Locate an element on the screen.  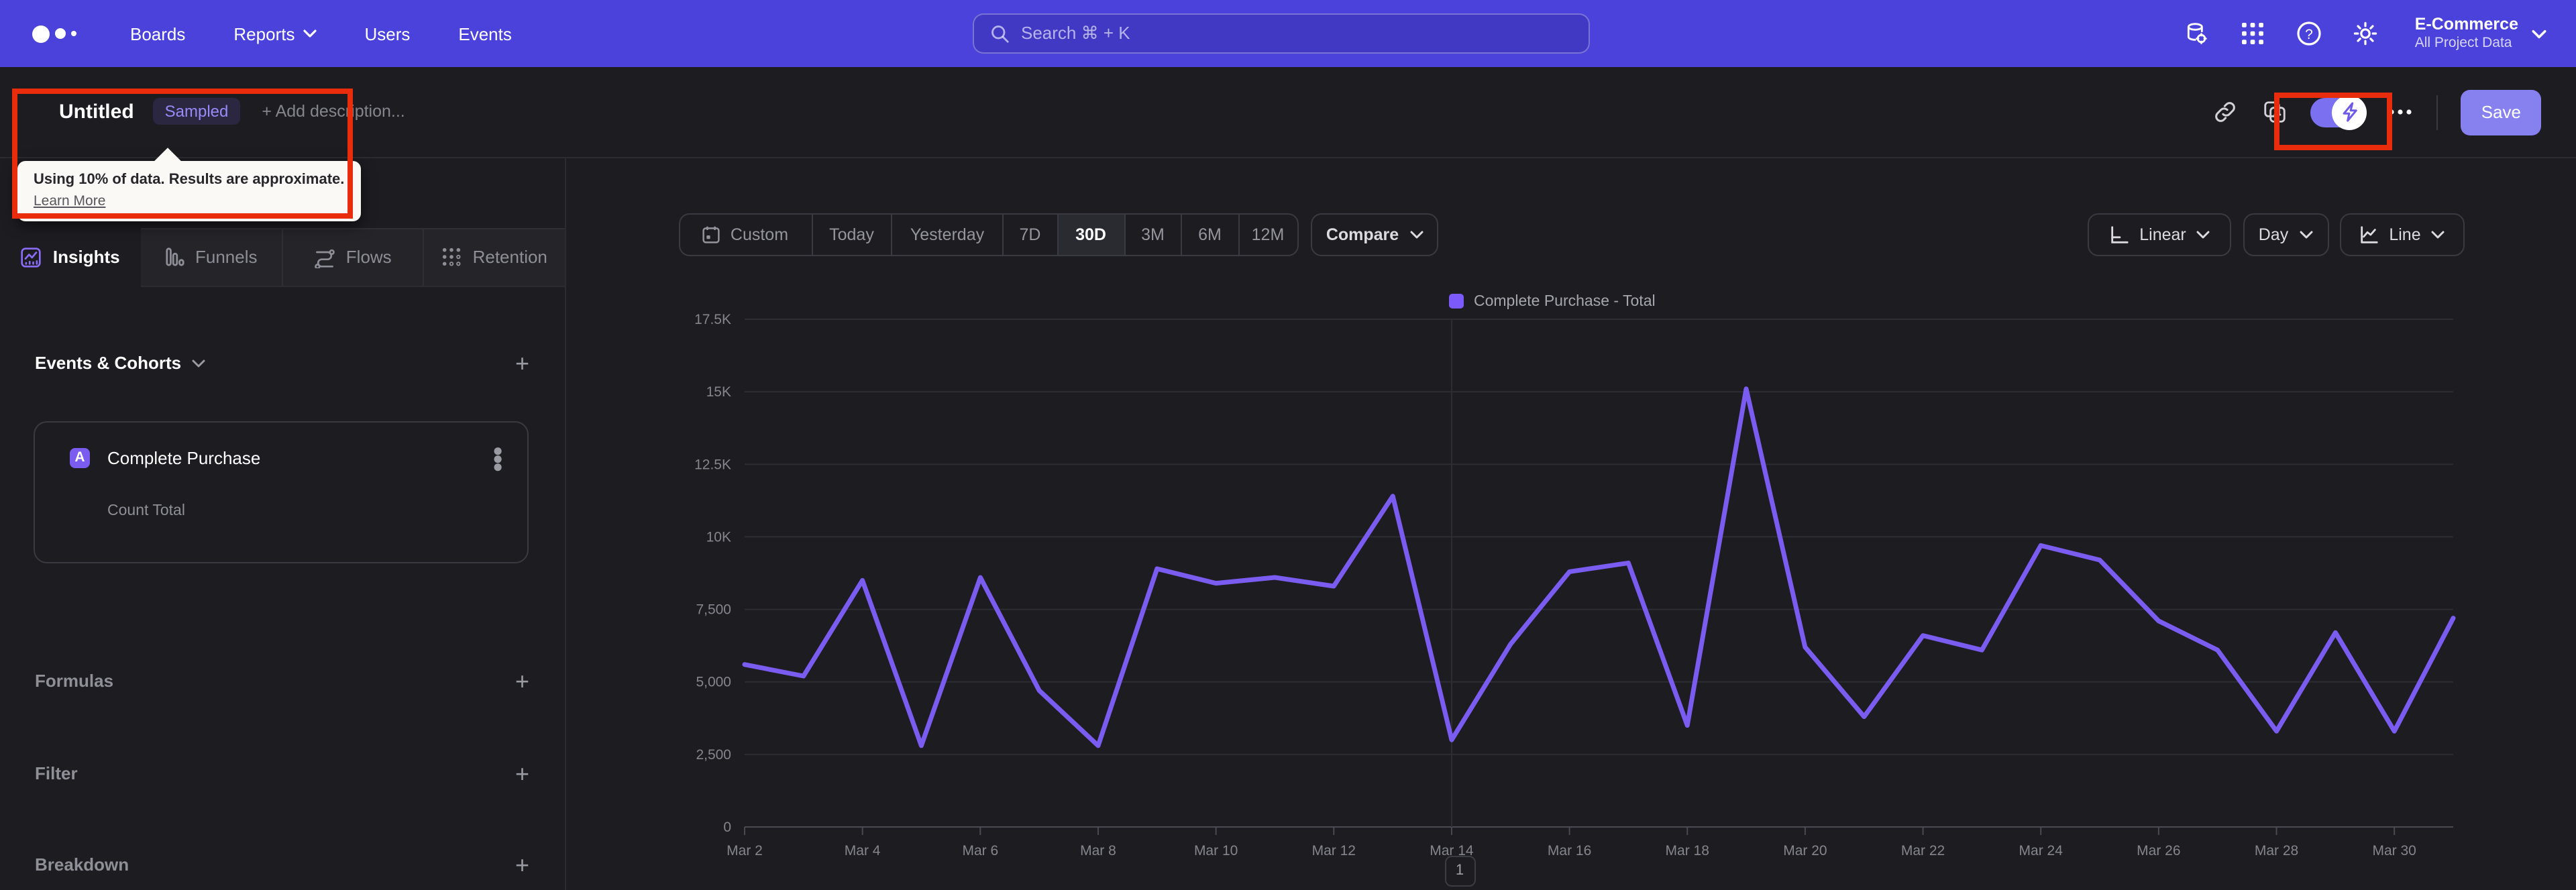
divider is located at coordinates (2437, 112).